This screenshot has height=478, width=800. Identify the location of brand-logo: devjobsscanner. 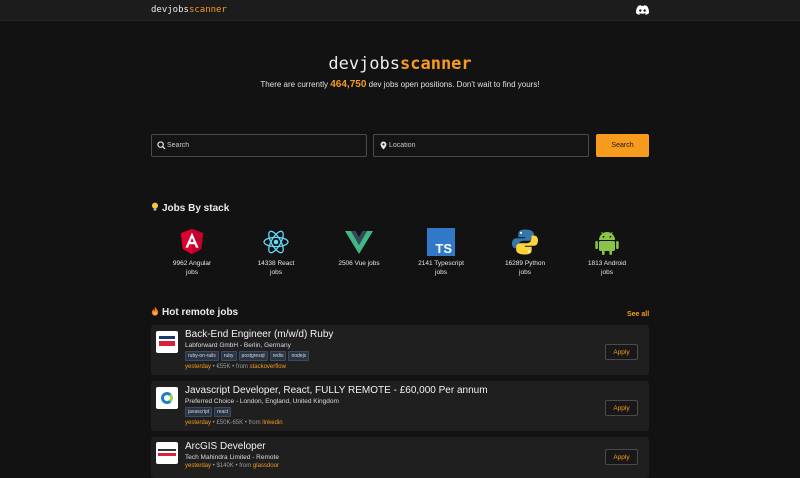
(189, 10).